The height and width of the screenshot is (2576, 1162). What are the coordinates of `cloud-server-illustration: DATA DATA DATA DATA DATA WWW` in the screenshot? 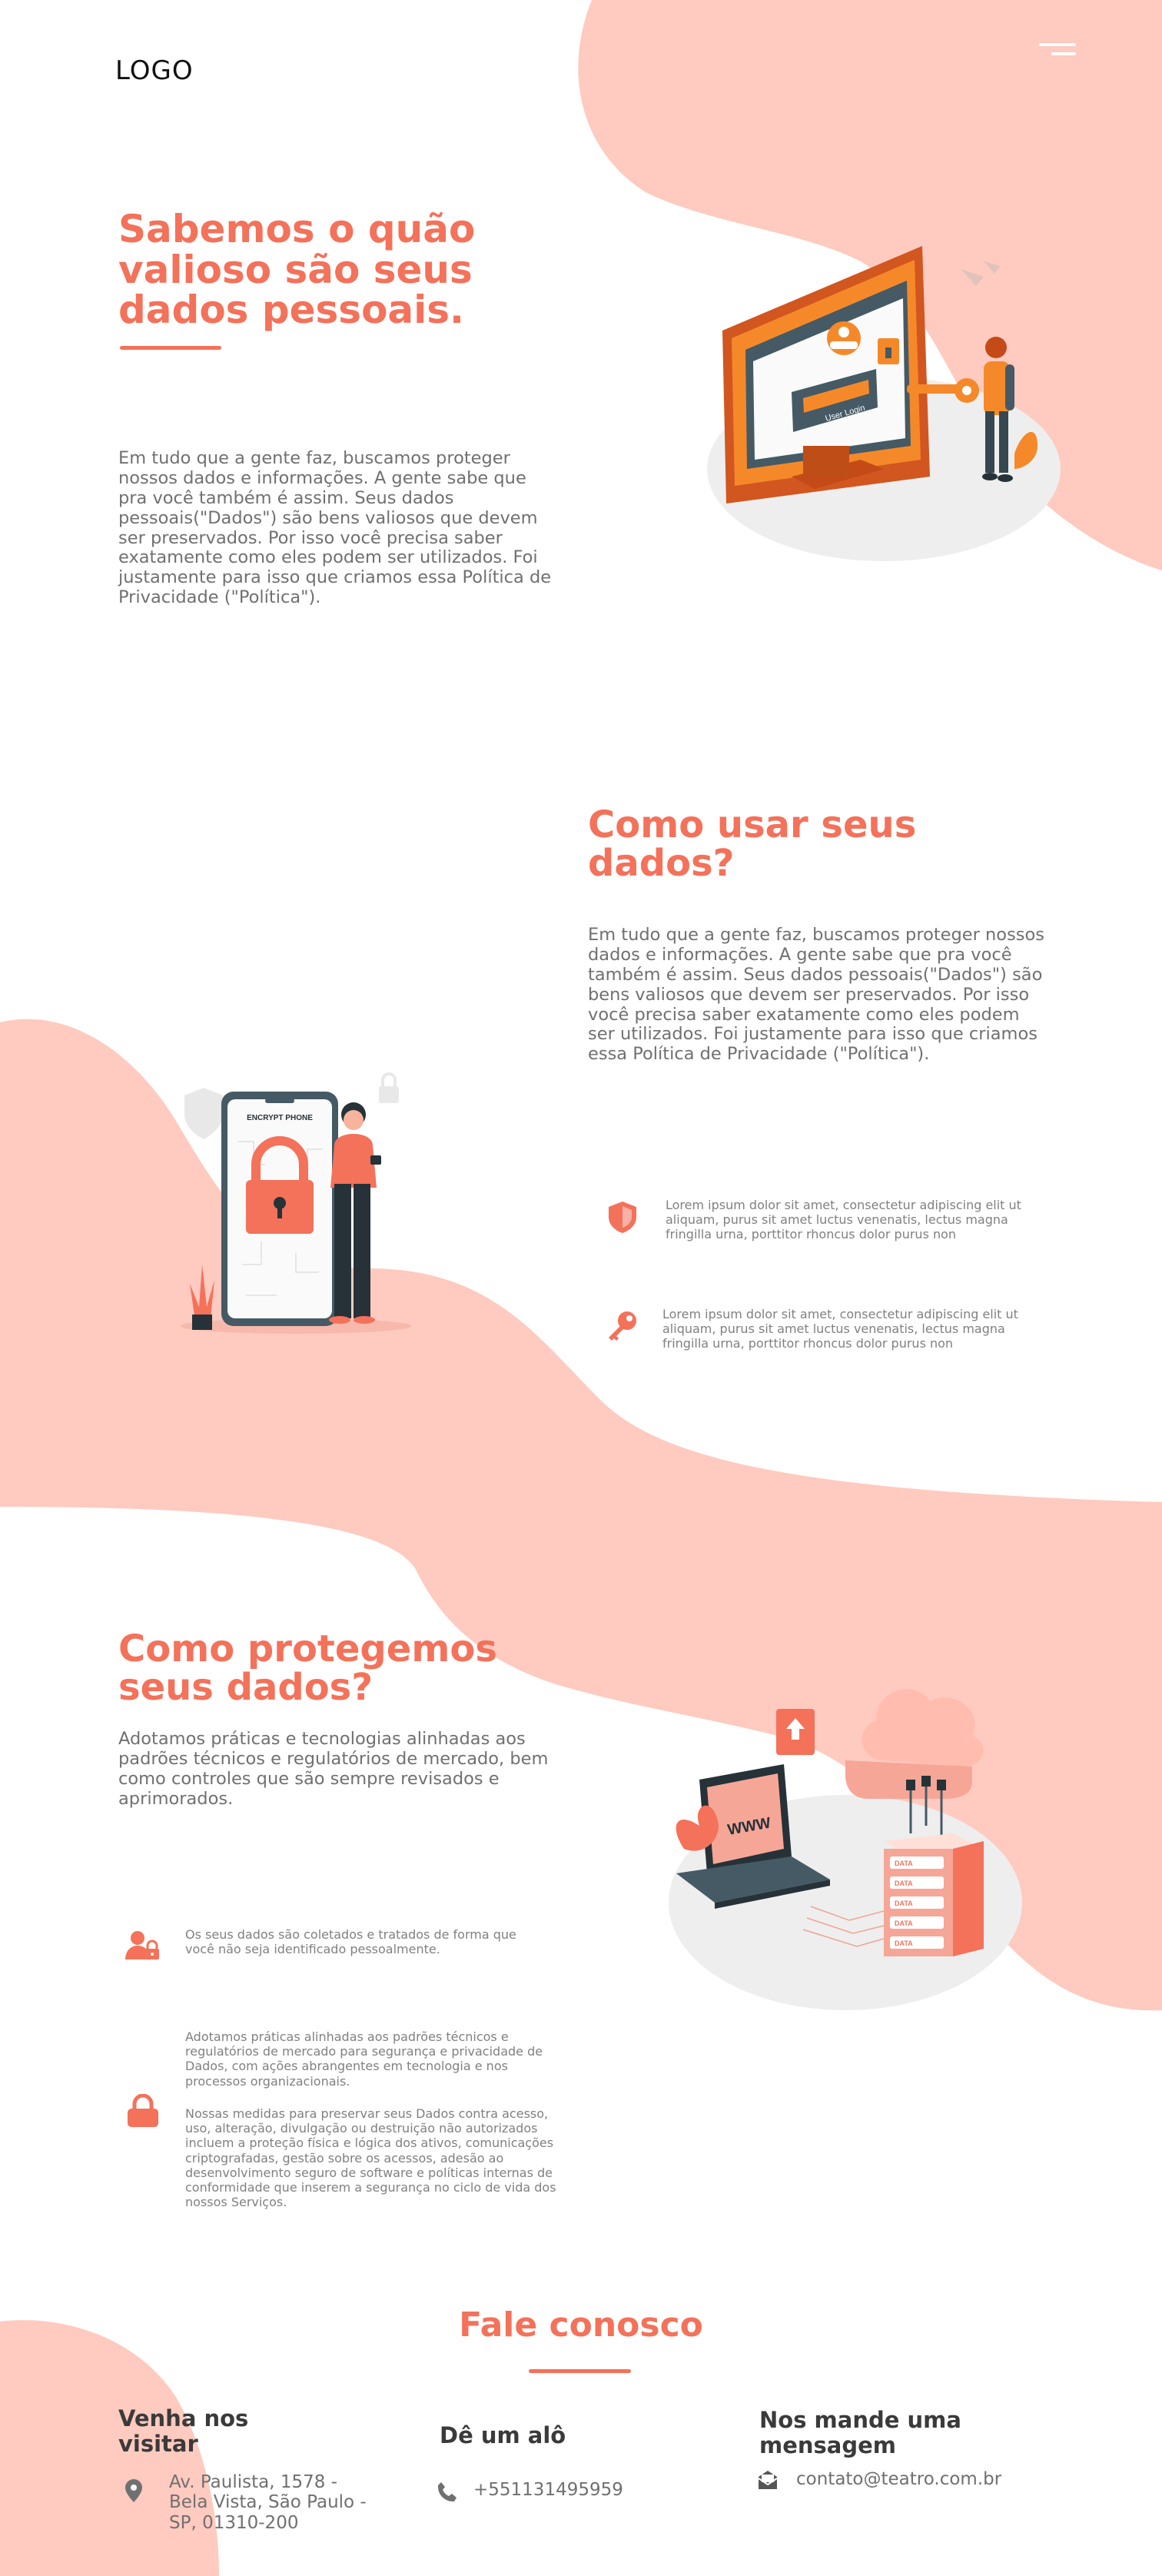 It's located at (845, 1849).